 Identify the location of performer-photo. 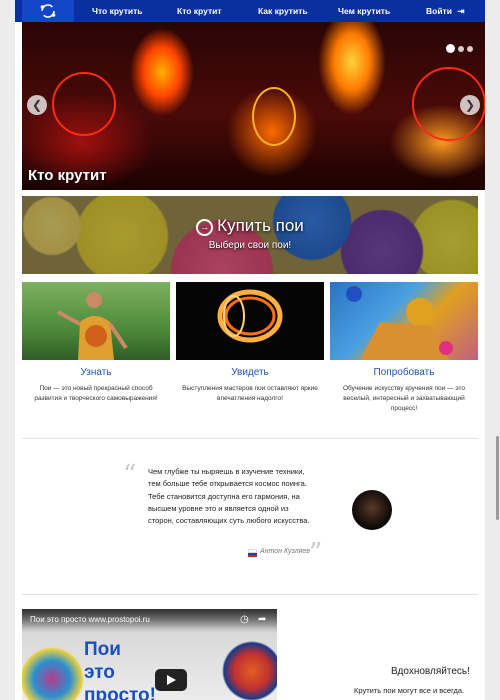
(92, 326).